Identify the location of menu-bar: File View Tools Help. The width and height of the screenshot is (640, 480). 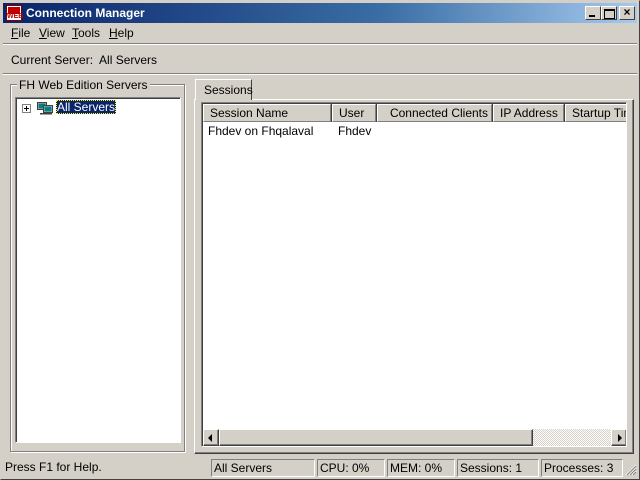
(320, 33).